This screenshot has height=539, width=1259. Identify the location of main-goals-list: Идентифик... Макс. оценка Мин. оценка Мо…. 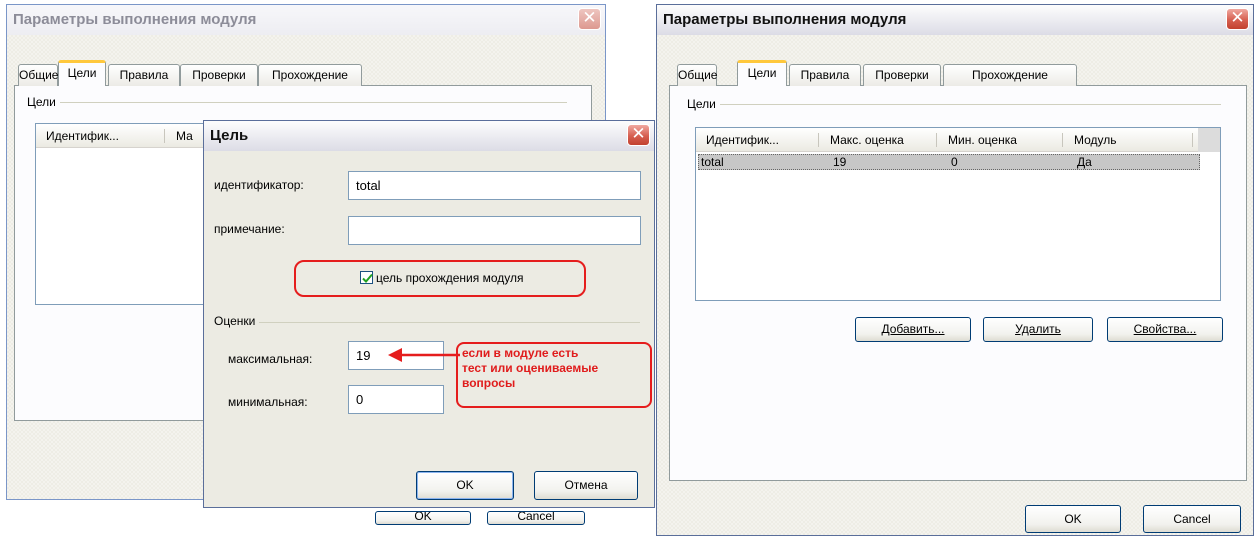
(958, 214).